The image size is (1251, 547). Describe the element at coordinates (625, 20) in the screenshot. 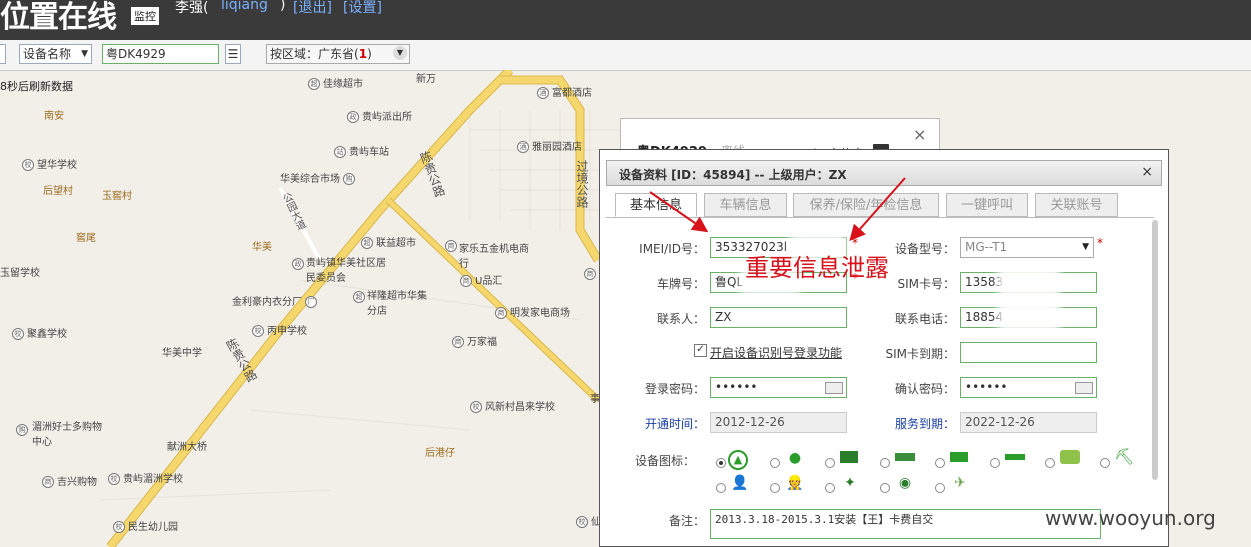

I see `top-header: 位置在线 监控 李强( liqiang ) [退出] [设置]` at that location.